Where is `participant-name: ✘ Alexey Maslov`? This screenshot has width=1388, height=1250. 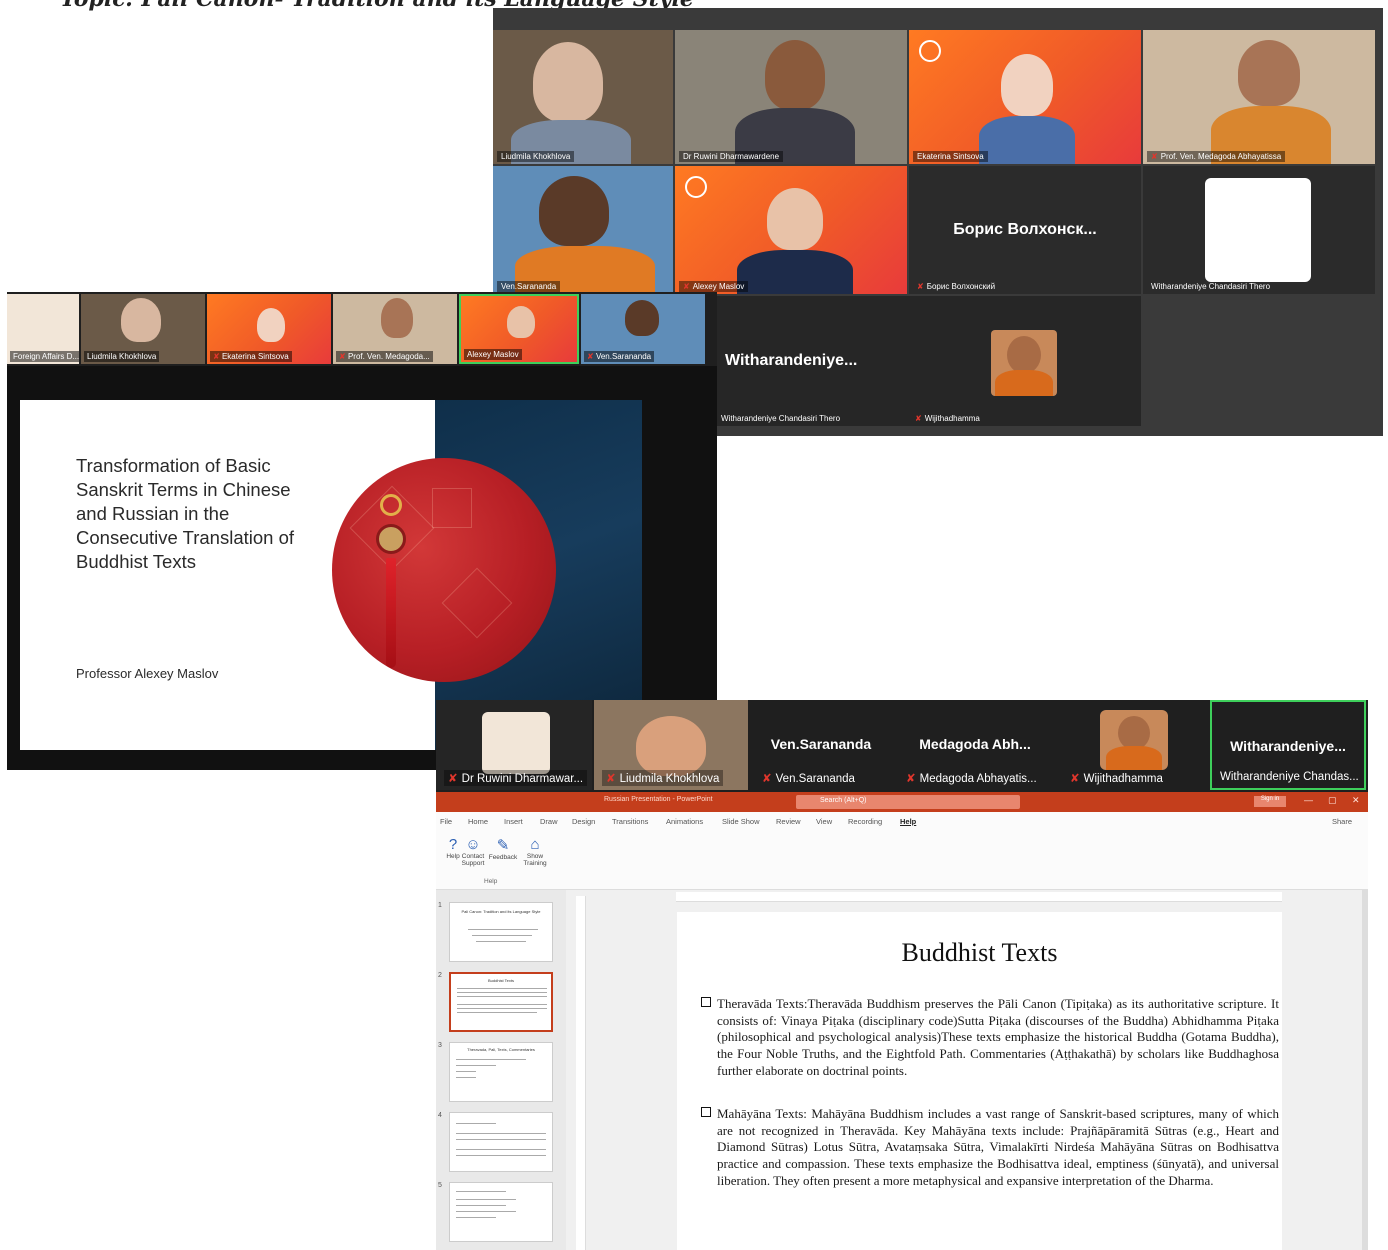
participant-name: ✘ Alexey Maslov is located at coordinates (714, 286).